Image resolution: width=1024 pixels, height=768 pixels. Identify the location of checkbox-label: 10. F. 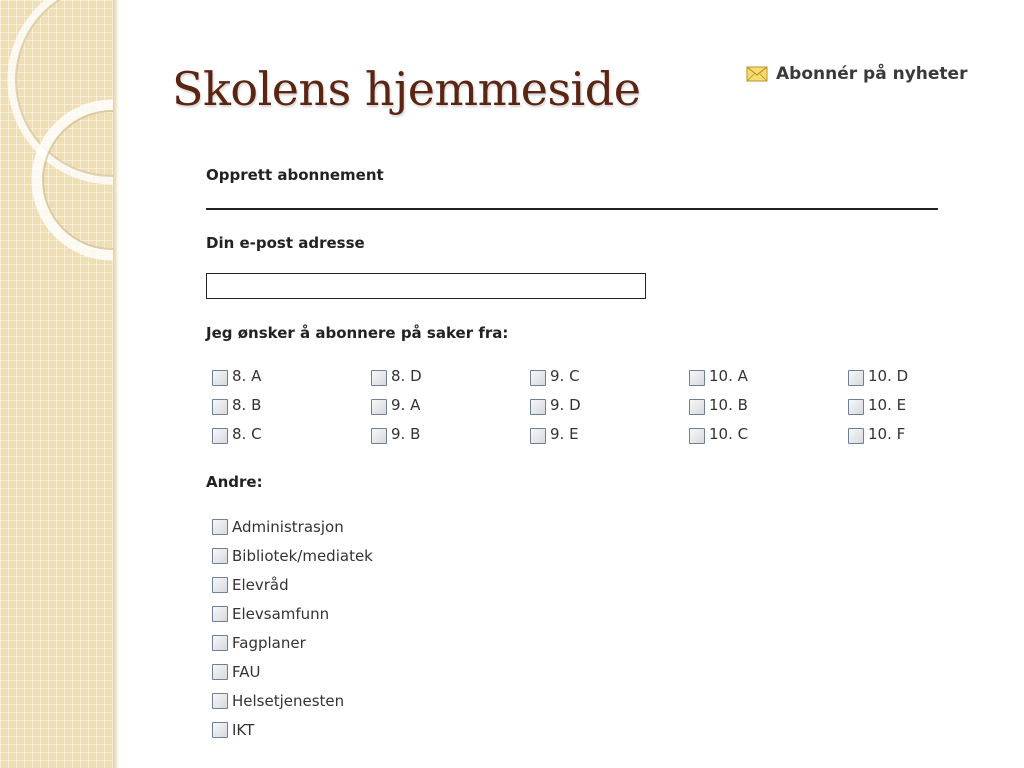
(887, 434).